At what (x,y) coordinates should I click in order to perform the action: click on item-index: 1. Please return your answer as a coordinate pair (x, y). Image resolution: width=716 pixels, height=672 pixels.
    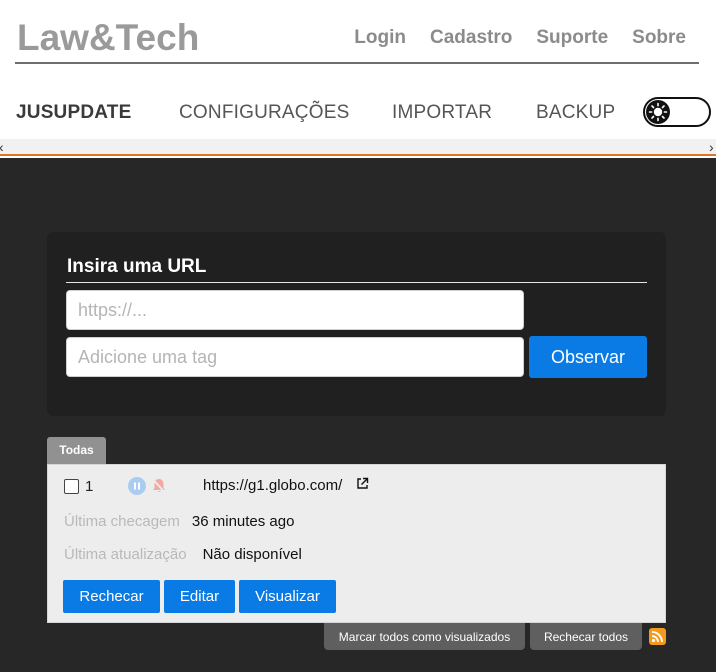
    Looking at the image, I should click on (89, 486).